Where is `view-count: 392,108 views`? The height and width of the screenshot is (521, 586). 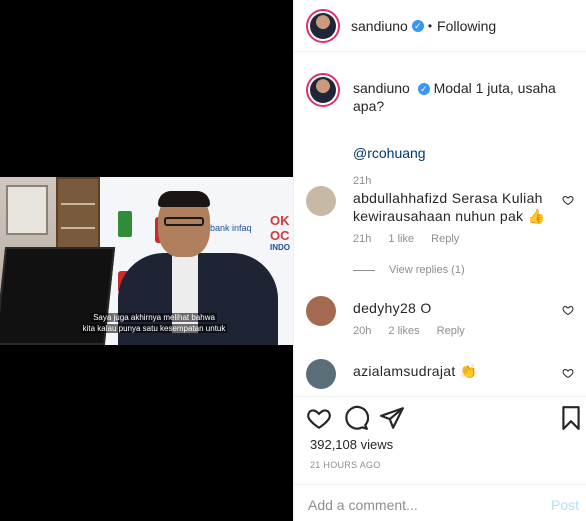
view-count: 392,108 views is located at coordinates (351, 444).